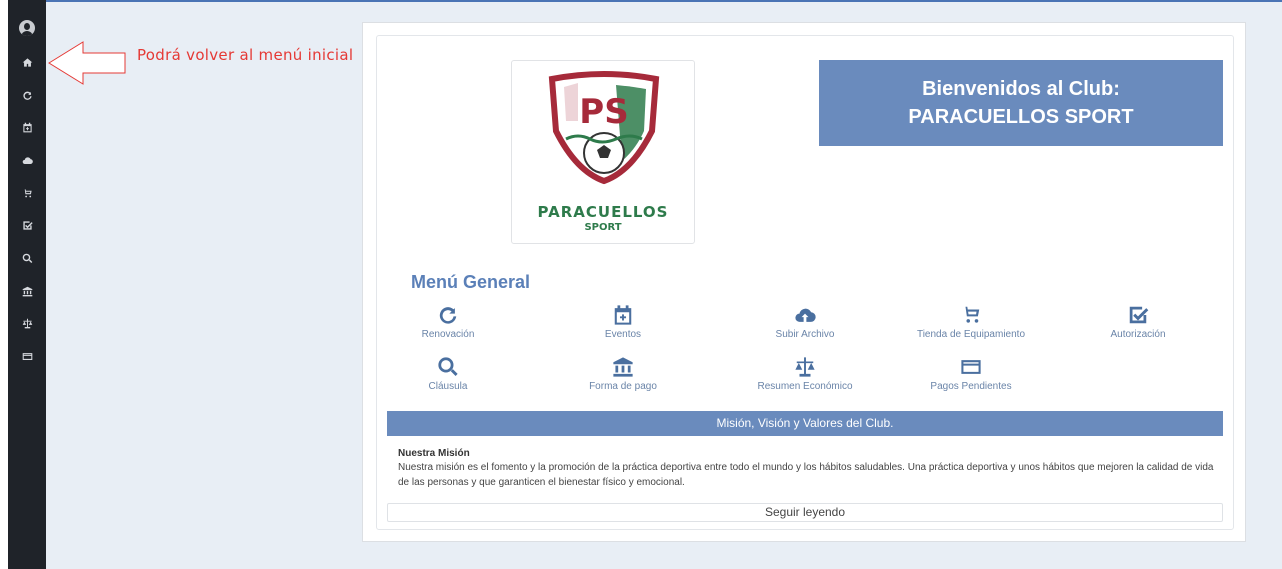 This screenshot has height=569, width=1282. Describe the element at coordinates (603, 112) in the screenshot. I see `logo-monogram: PS` at that location.